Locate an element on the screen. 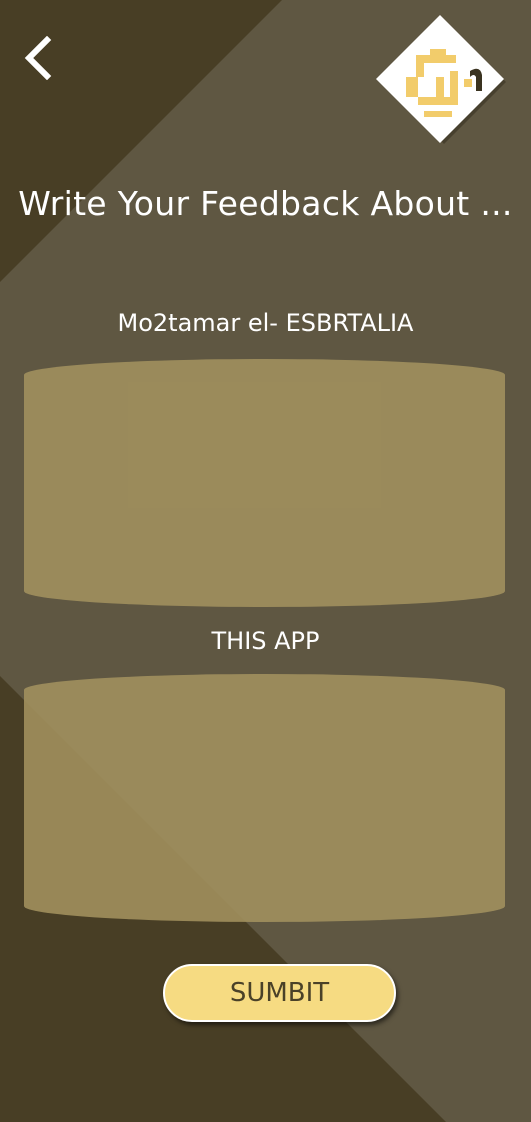 Image resolution: width=531 pixels, height=1122 pixels. back-button is located at coordinates (38, 58).